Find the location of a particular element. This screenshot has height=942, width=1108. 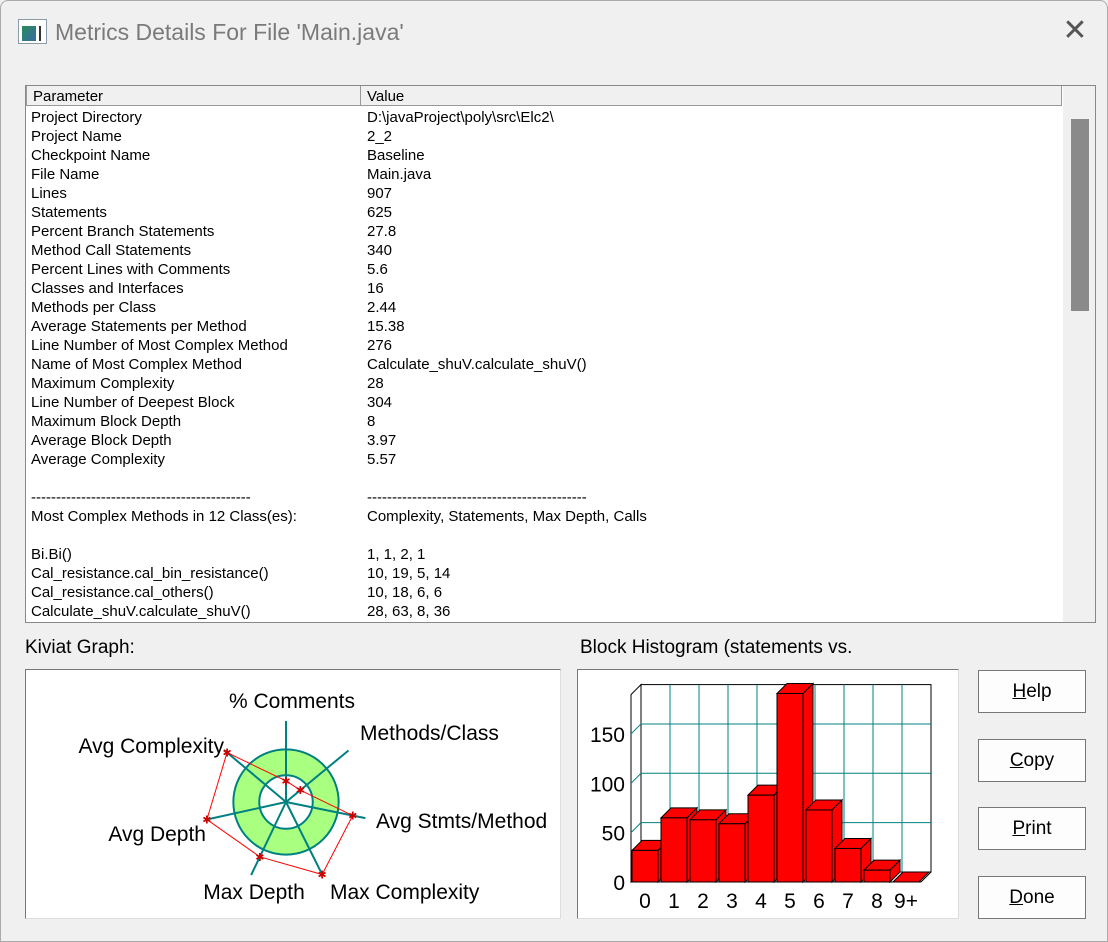

row-value: Complexity, Statements, Max Depth, Calls is located at coordinates (507, 516).